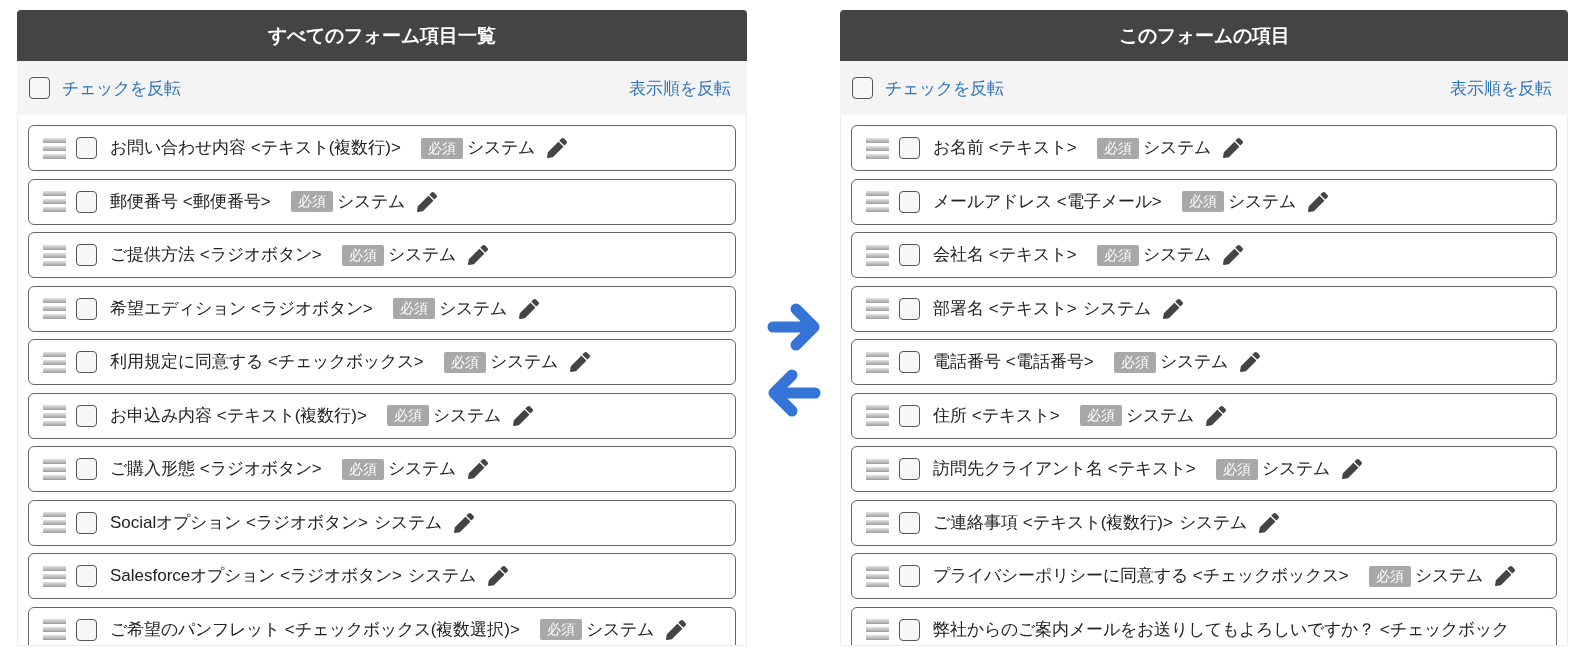 Image resolution: width=1586 pixels, height=656 pixels. I want to click on form-field-row: 郵便番号 <郵便番号> 必須 システム, so click(382, 201).